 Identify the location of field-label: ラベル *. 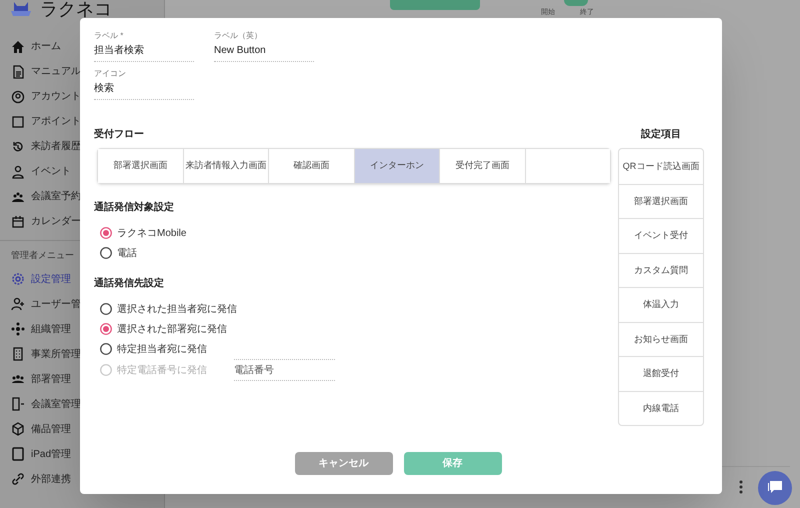
(109, 36).